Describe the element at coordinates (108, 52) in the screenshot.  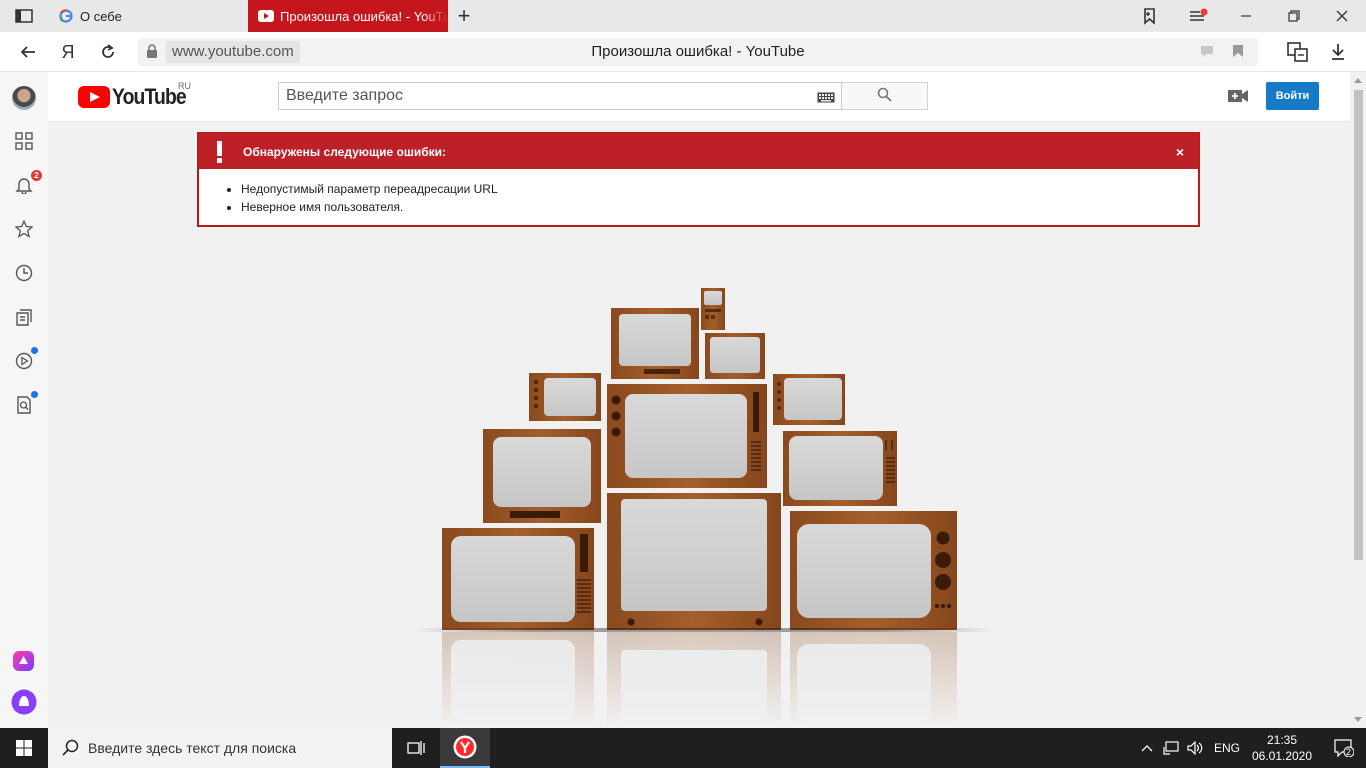
I see `reload-icon` at that location.